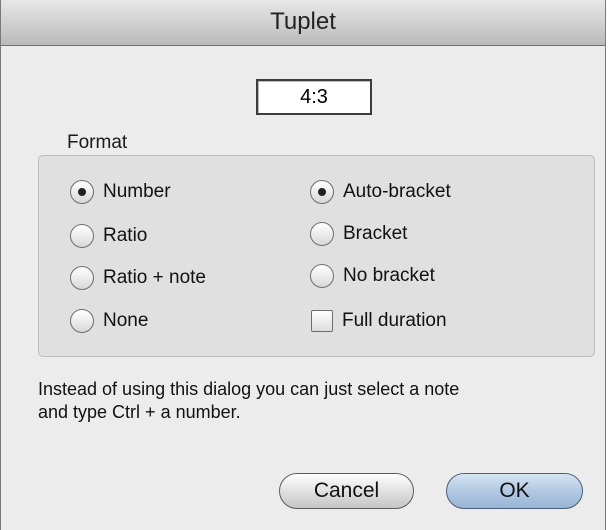 The width and height of the screenshot is (608, 530). What do you see at coordinates (126, 320) in the screenshot?
I see `radio-none-label: None` at bounding box center [126, 320].